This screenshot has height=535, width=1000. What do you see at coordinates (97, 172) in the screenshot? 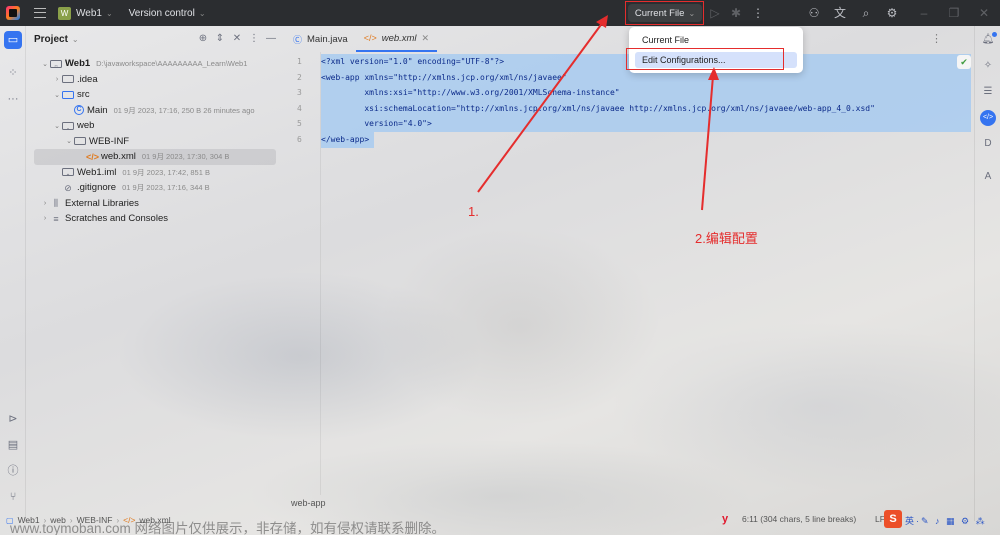
I see `tree-item-label: Web1.iml` at bounding box center [97, 172].